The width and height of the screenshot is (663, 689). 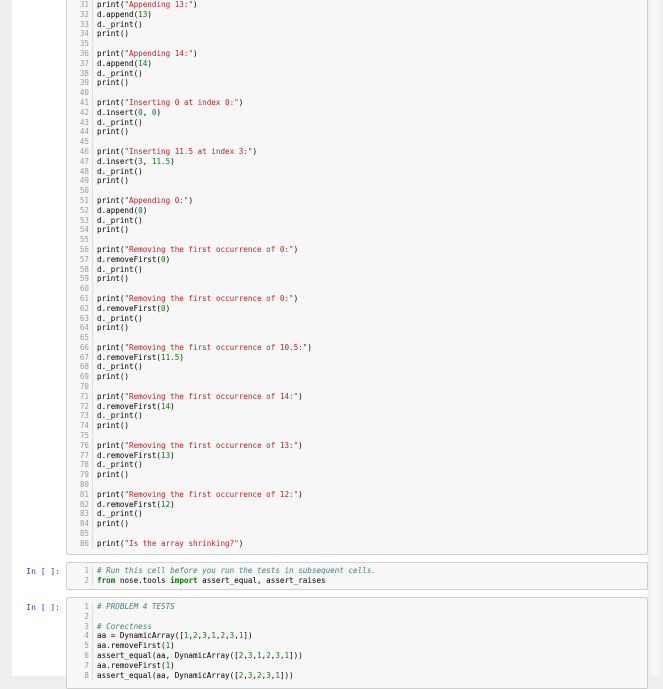 What do you see at coordinates (80, 112) in the screenshot?
I see `line-number: 42` at bounding box center [80, 112].